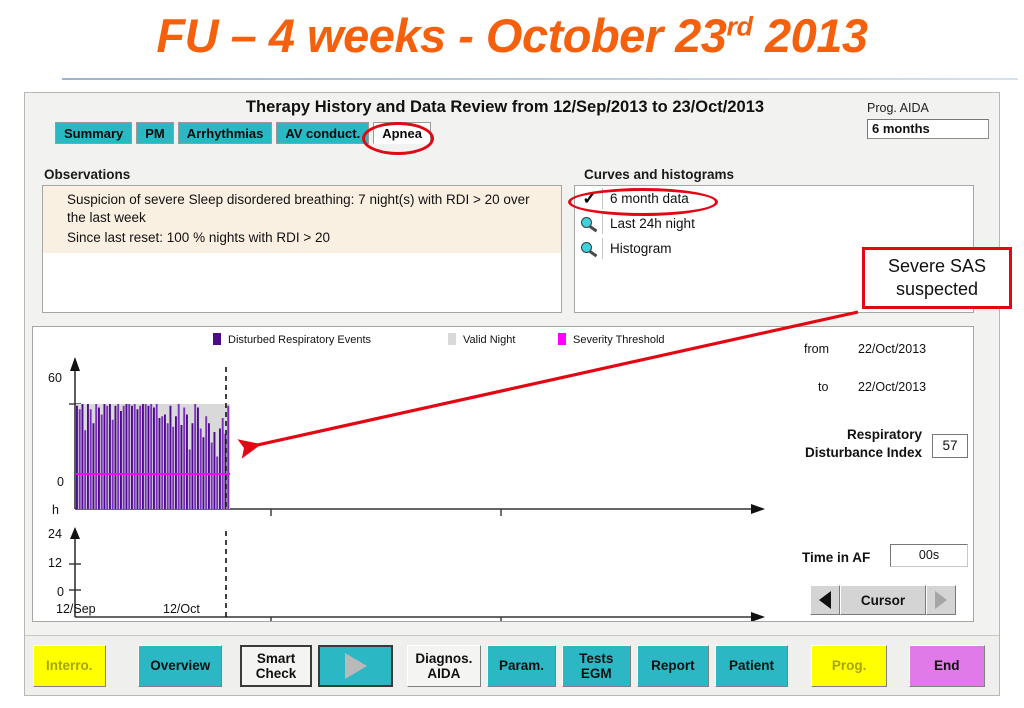 The image size is (1024, 708). I want to click on curves-title: Curves and histograms, so click(659, 174).